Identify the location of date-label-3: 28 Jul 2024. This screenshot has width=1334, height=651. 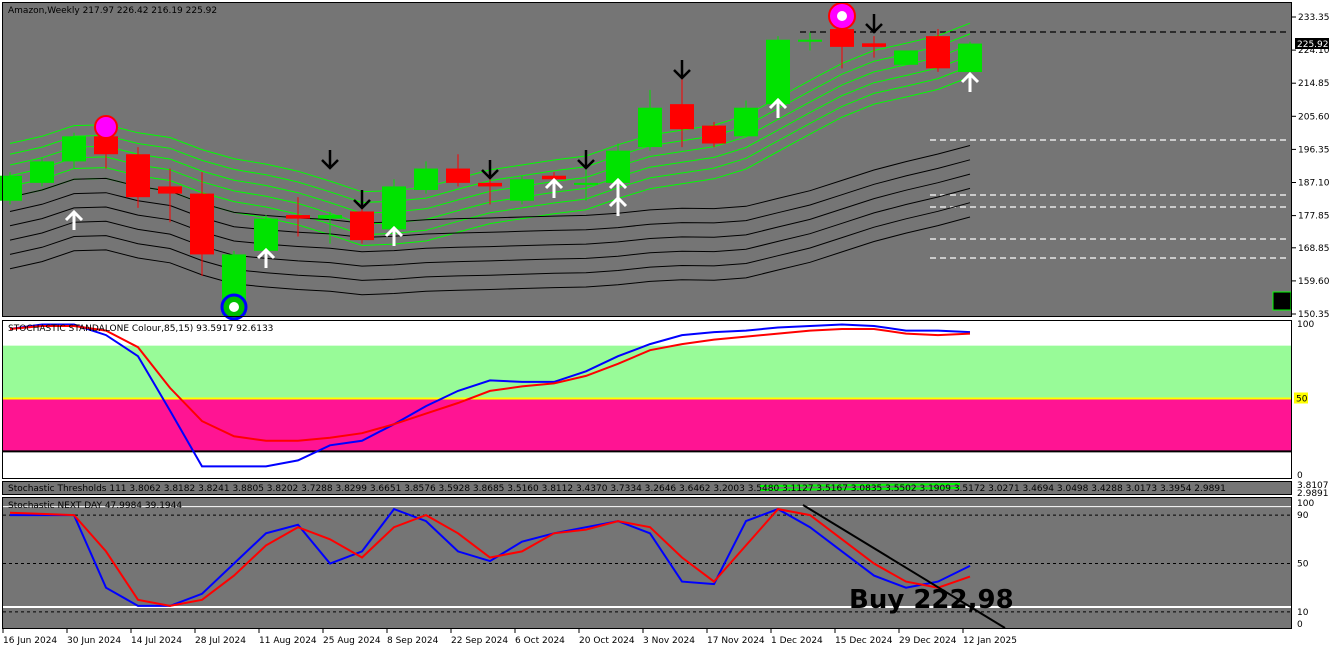
(220, 641).